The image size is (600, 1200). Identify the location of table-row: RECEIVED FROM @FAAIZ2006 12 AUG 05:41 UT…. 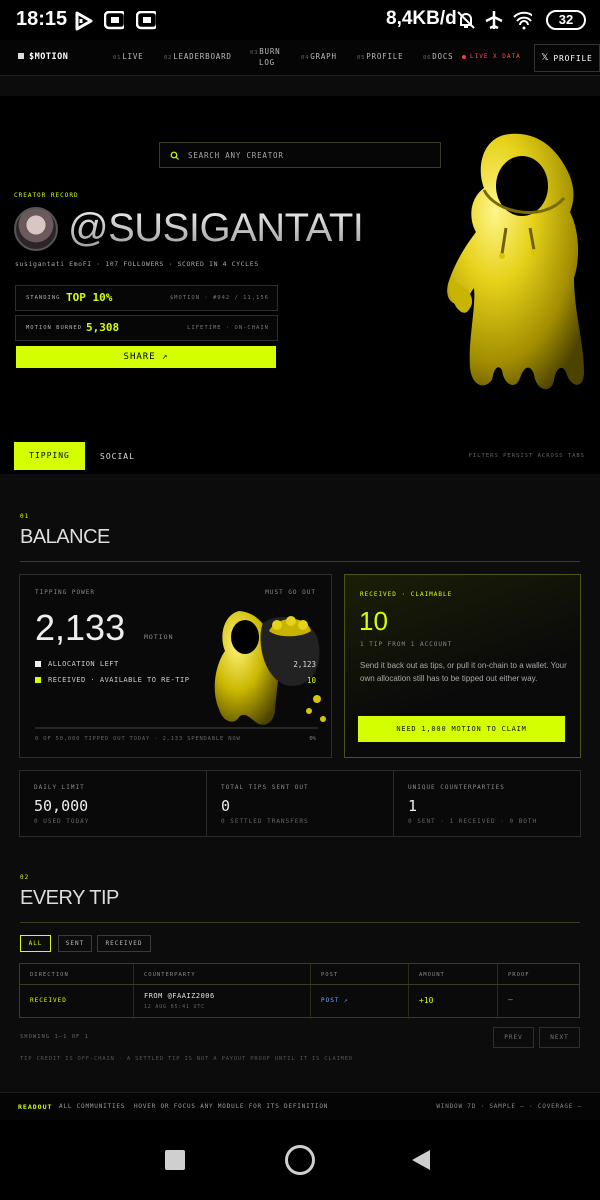
(299, 1001).